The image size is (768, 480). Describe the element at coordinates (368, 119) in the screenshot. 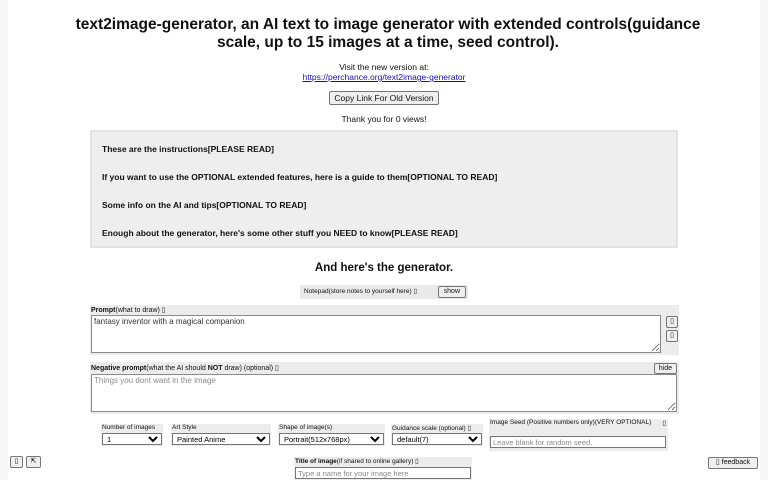

I see `views-prefix: Thank you for` at that location.